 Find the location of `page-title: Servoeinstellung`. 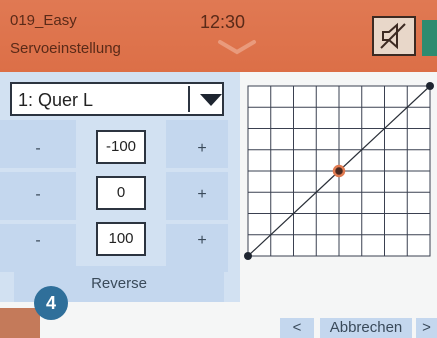

page-title: Servoeinstellung is located at coordinates (65, 48).